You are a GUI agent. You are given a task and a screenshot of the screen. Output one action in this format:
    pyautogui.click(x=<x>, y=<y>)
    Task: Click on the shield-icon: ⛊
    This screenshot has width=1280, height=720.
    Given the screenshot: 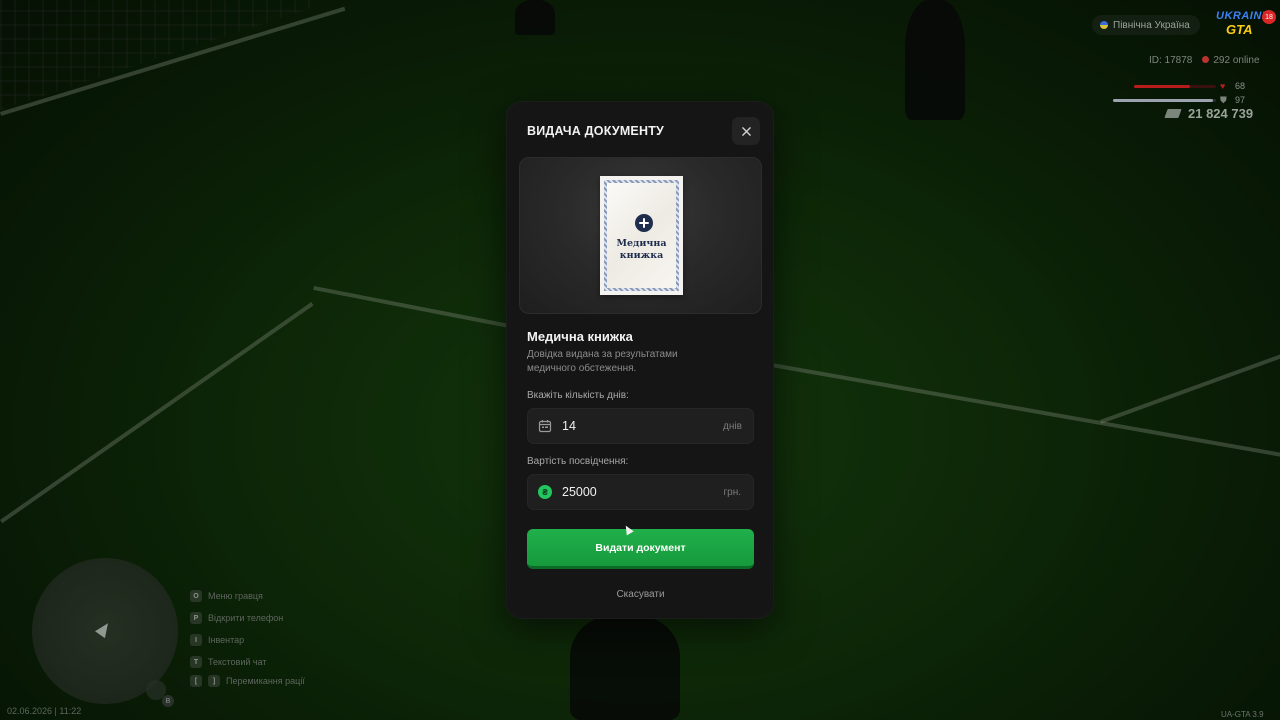 What is the action you would take?
    pyautogui.click(x=1223, y=100)
    